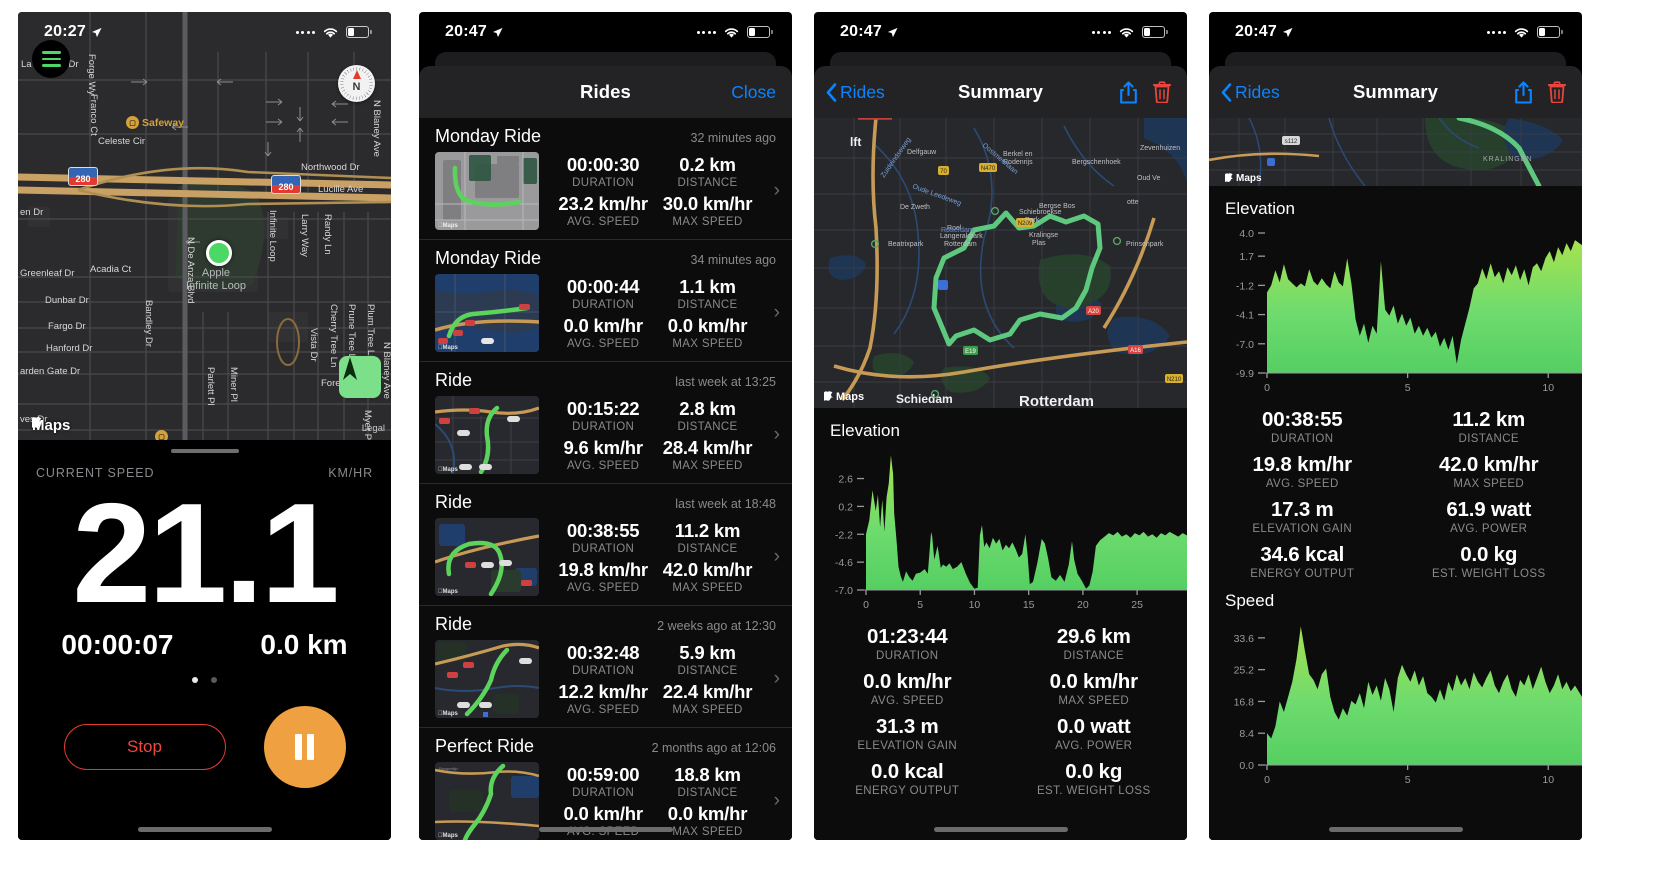  I want to click on map-street-label: Acadia Ct, so click(111, 269).